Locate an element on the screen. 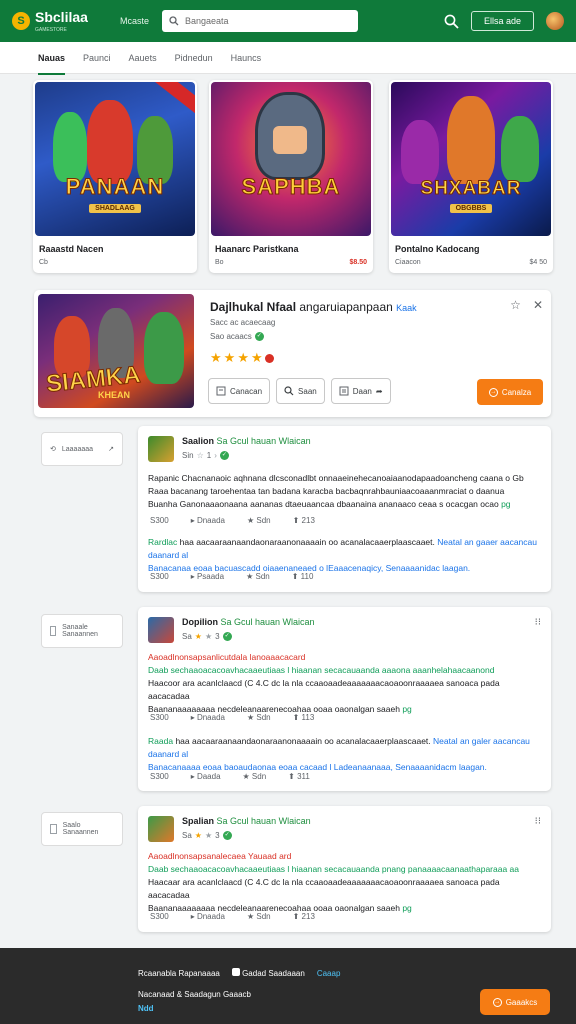 This screenshot has width=576, height=1024. reviewer-name: Saalion is located at coordinates (198, 441).